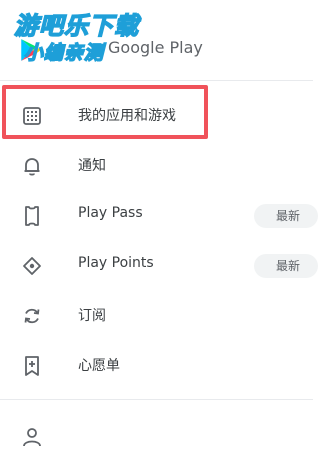  What do you see at coordinates (32, 366) in the screenshot?
I see `bookmark-add-icon` at bounding box center [32, 366].